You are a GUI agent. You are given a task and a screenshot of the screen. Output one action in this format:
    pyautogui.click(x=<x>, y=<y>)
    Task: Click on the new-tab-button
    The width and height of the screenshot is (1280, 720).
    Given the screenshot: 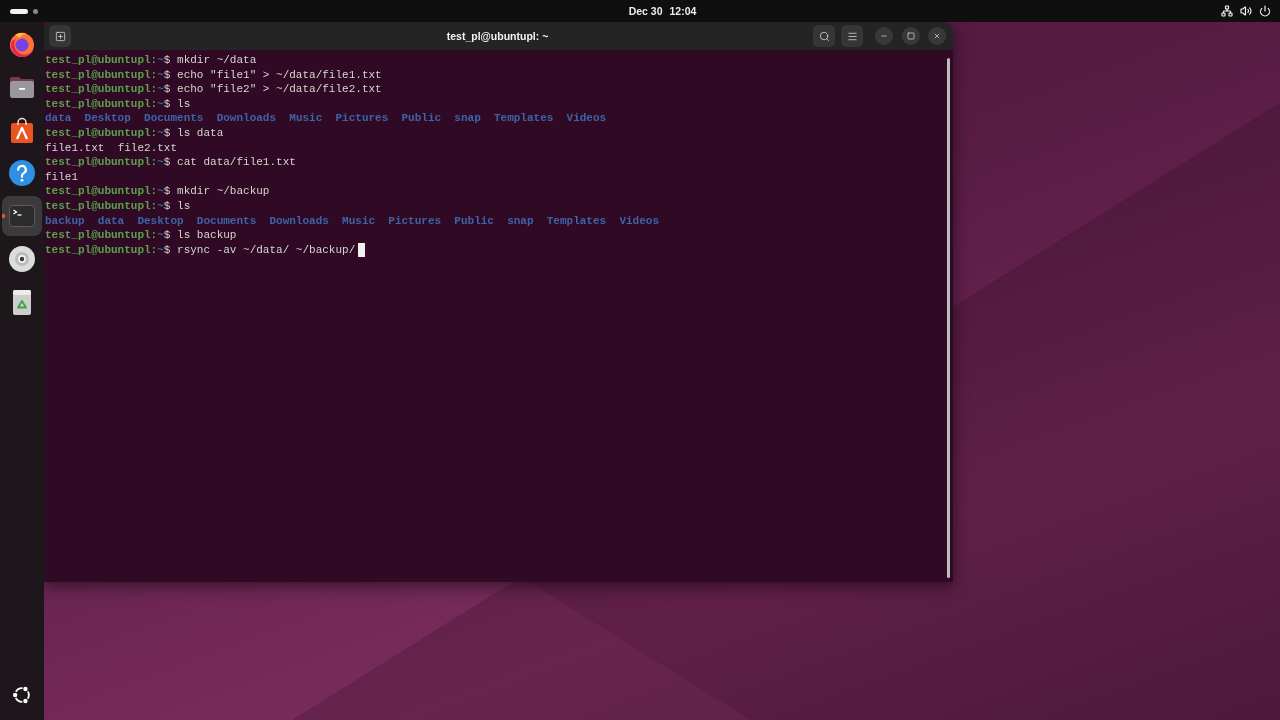 What is the action you would take?
    pyautogui.click(x=60, y=36)
    